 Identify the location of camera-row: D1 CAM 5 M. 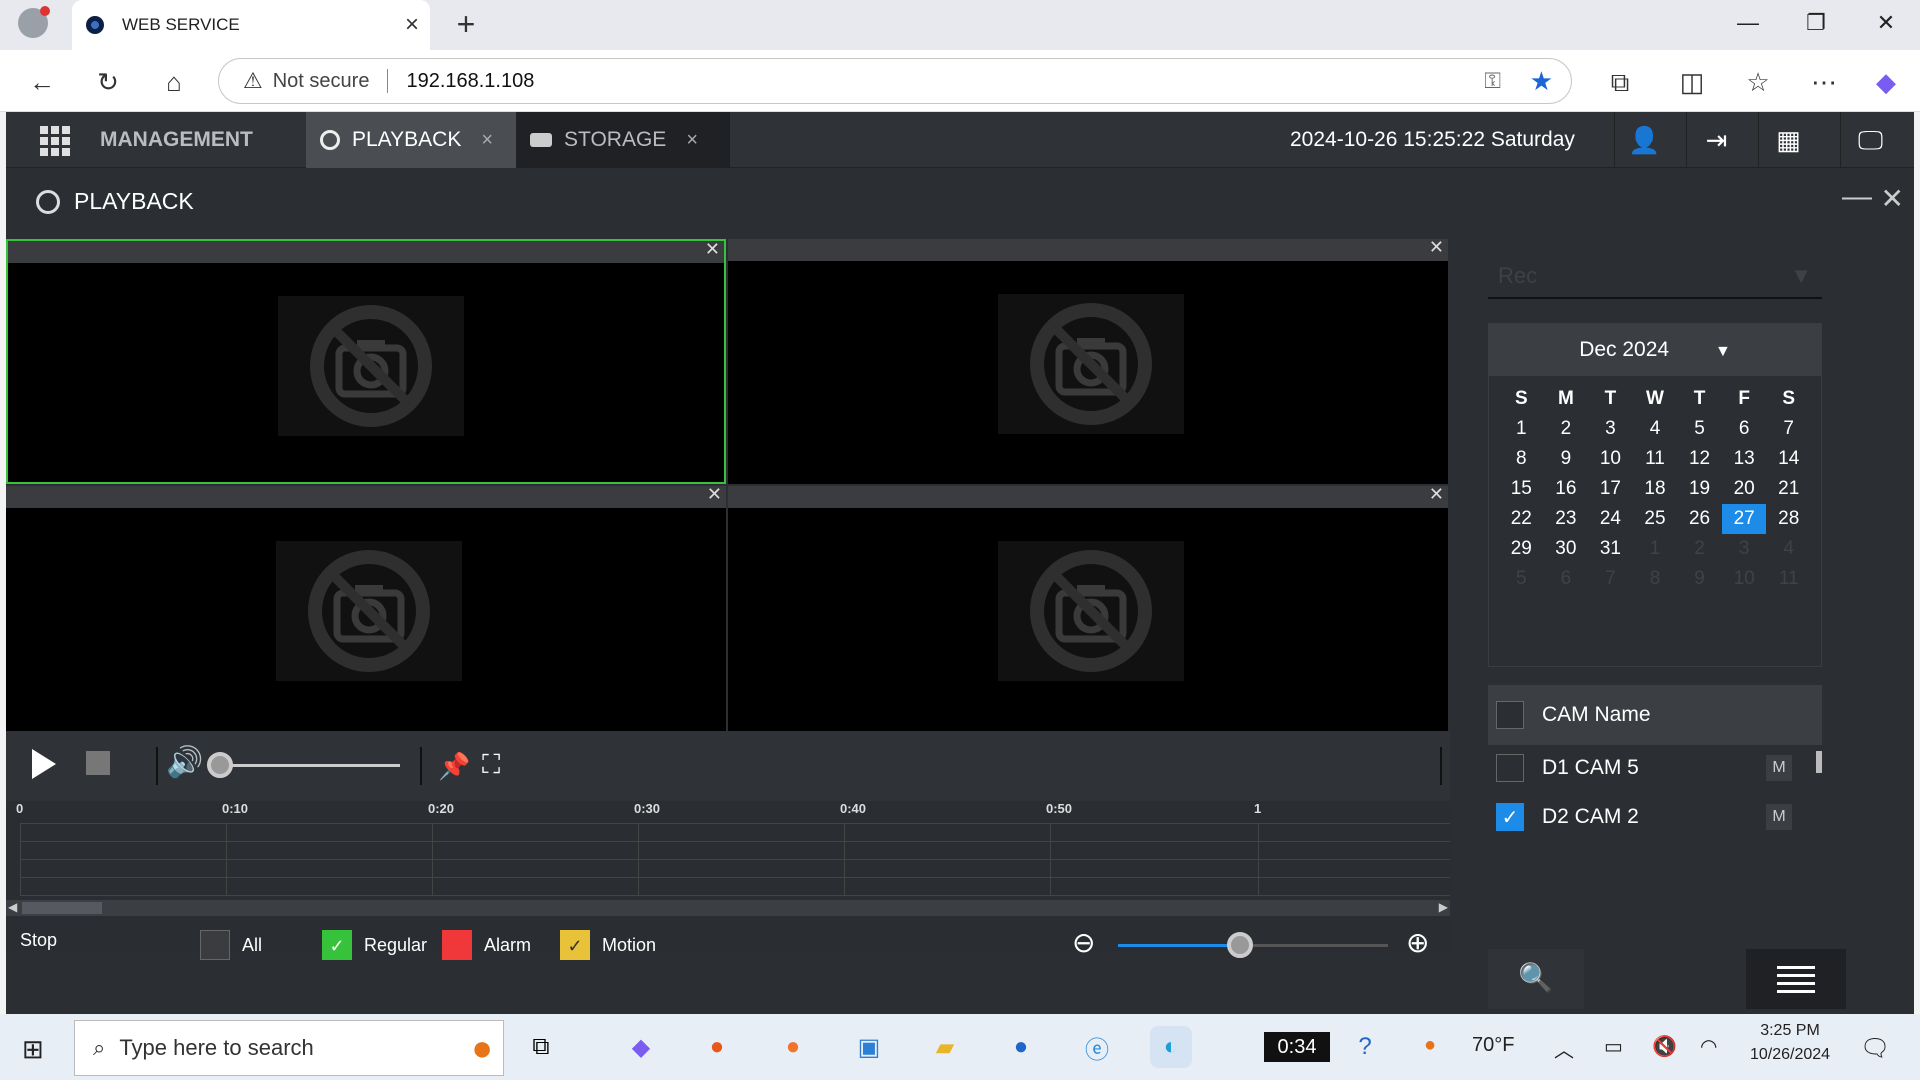
(1655, 768).